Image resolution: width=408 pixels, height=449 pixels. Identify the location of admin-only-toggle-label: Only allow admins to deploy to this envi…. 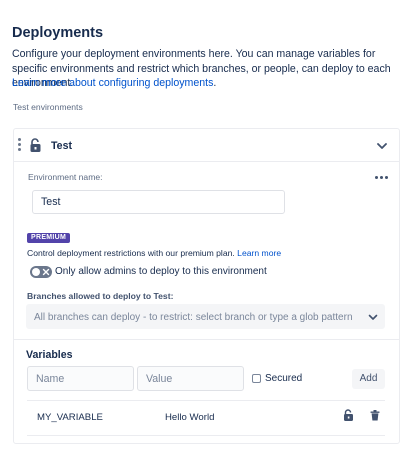
(161, 271).